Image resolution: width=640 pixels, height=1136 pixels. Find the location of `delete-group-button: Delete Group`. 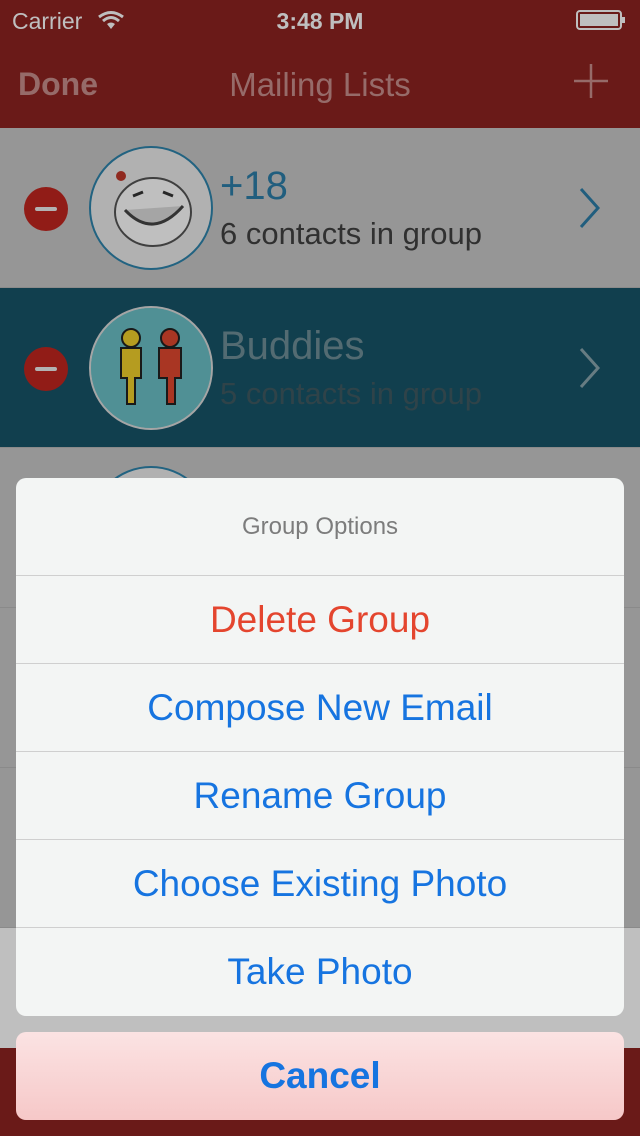

delete-group-button: Delete Group is located at coordinates (320, 620).